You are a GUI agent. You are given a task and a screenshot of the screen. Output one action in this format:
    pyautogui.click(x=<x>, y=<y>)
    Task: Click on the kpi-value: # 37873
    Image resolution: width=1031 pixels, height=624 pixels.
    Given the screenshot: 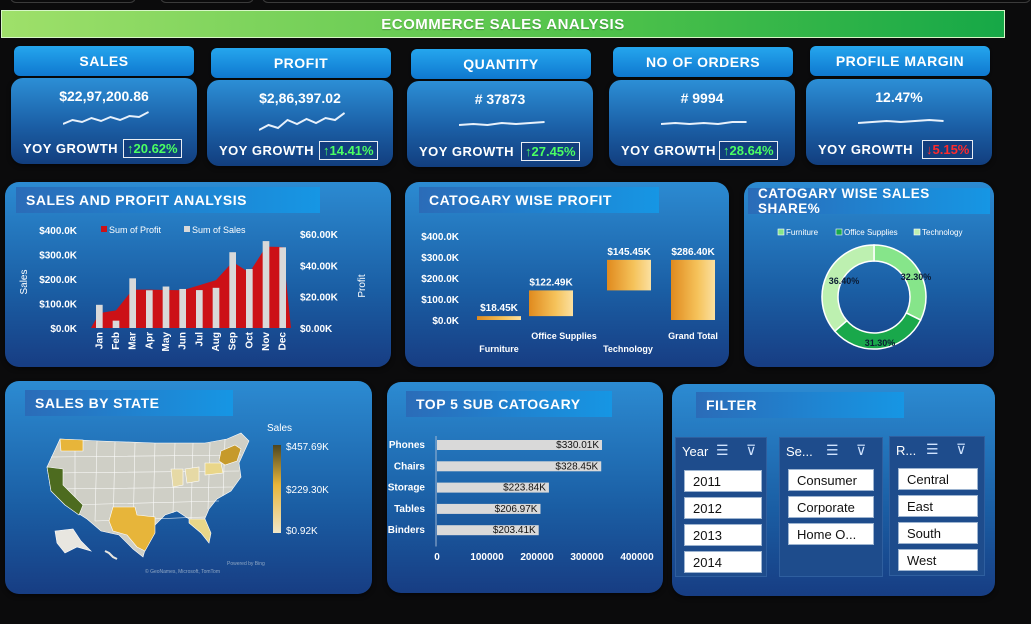 What is the action you would take?
    pyautogui.click(x=500, y=99)
    